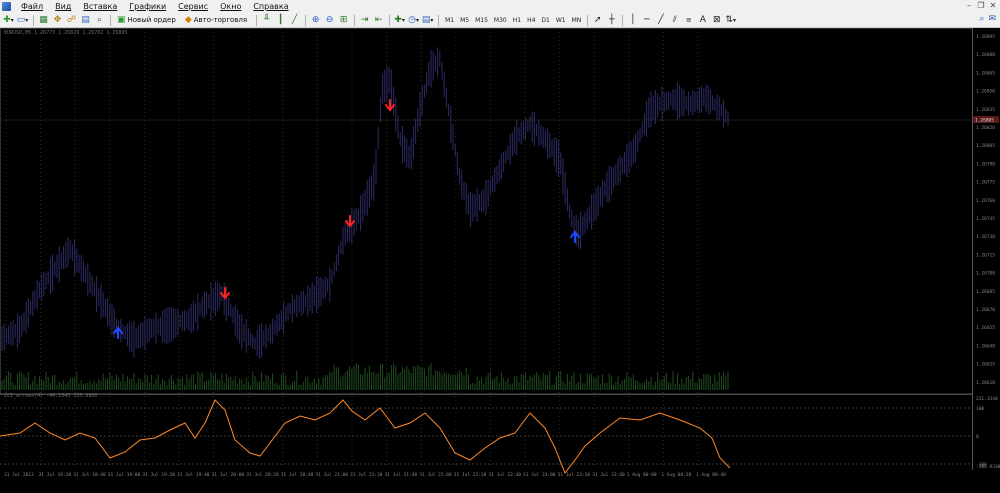 The width and height of the screenshot is (1000, 493). I want to click on templates-button: ▤ ▾, so click(427, 20).